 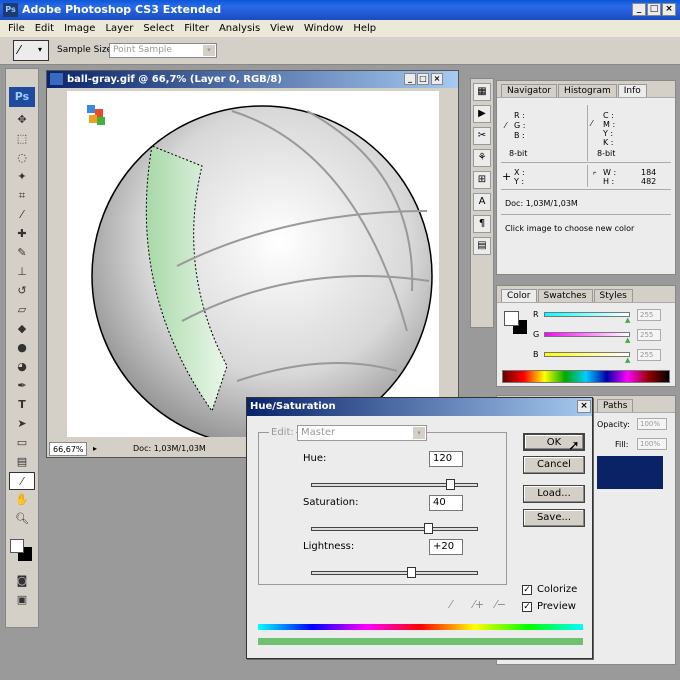 I want to click on zoom-level-field: 66,67%, so click(x=68, y=449).